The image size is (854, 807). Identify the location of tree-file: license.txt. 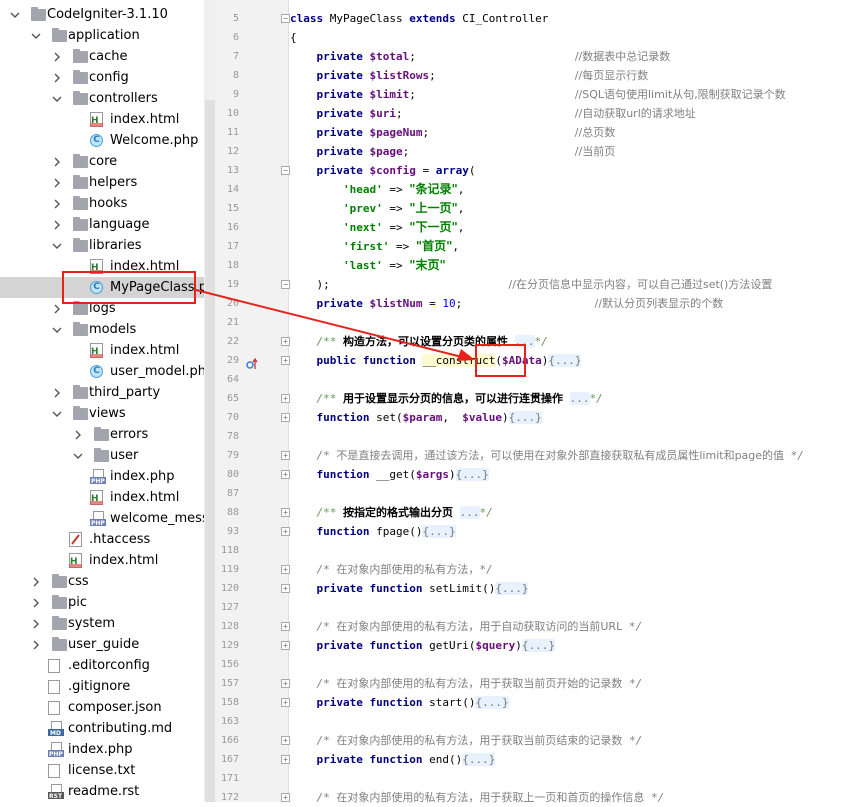
(102, 770).